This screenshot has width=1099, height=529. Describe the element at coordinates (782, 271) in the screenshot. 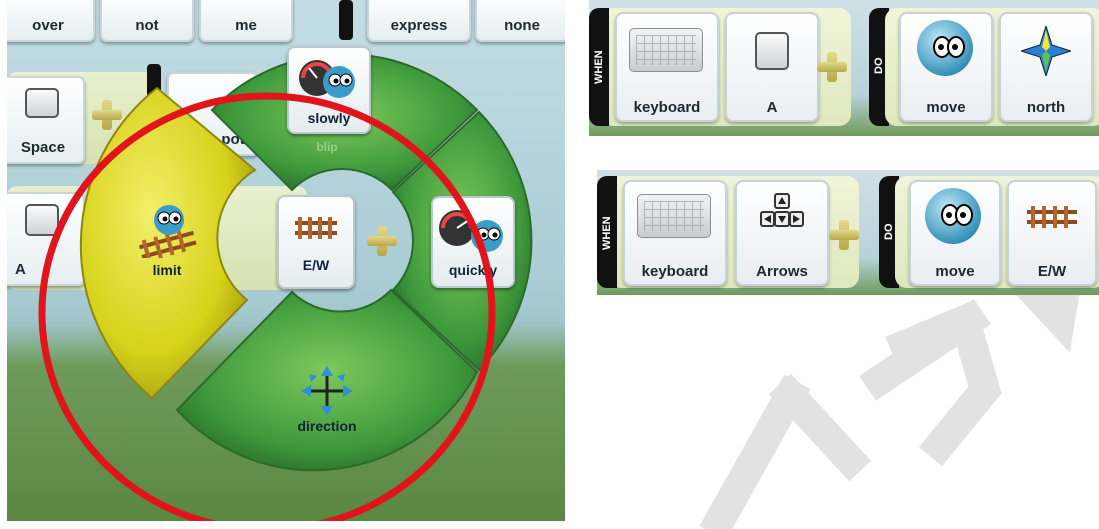

I see `tile-label: Arrows` at that location.